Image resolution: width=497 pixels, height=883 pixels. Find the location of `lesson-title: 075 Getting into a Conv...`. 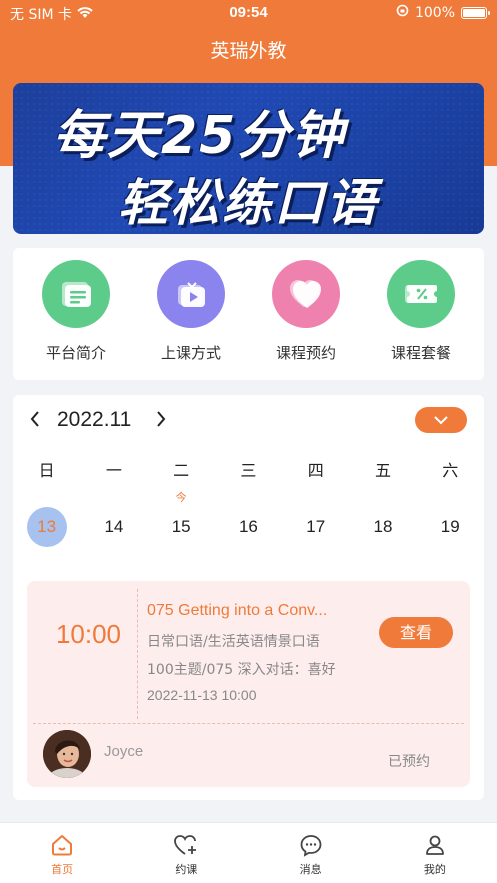

lesson-title: 075 Getting into a Conv... is located at coordinates (237, 610).